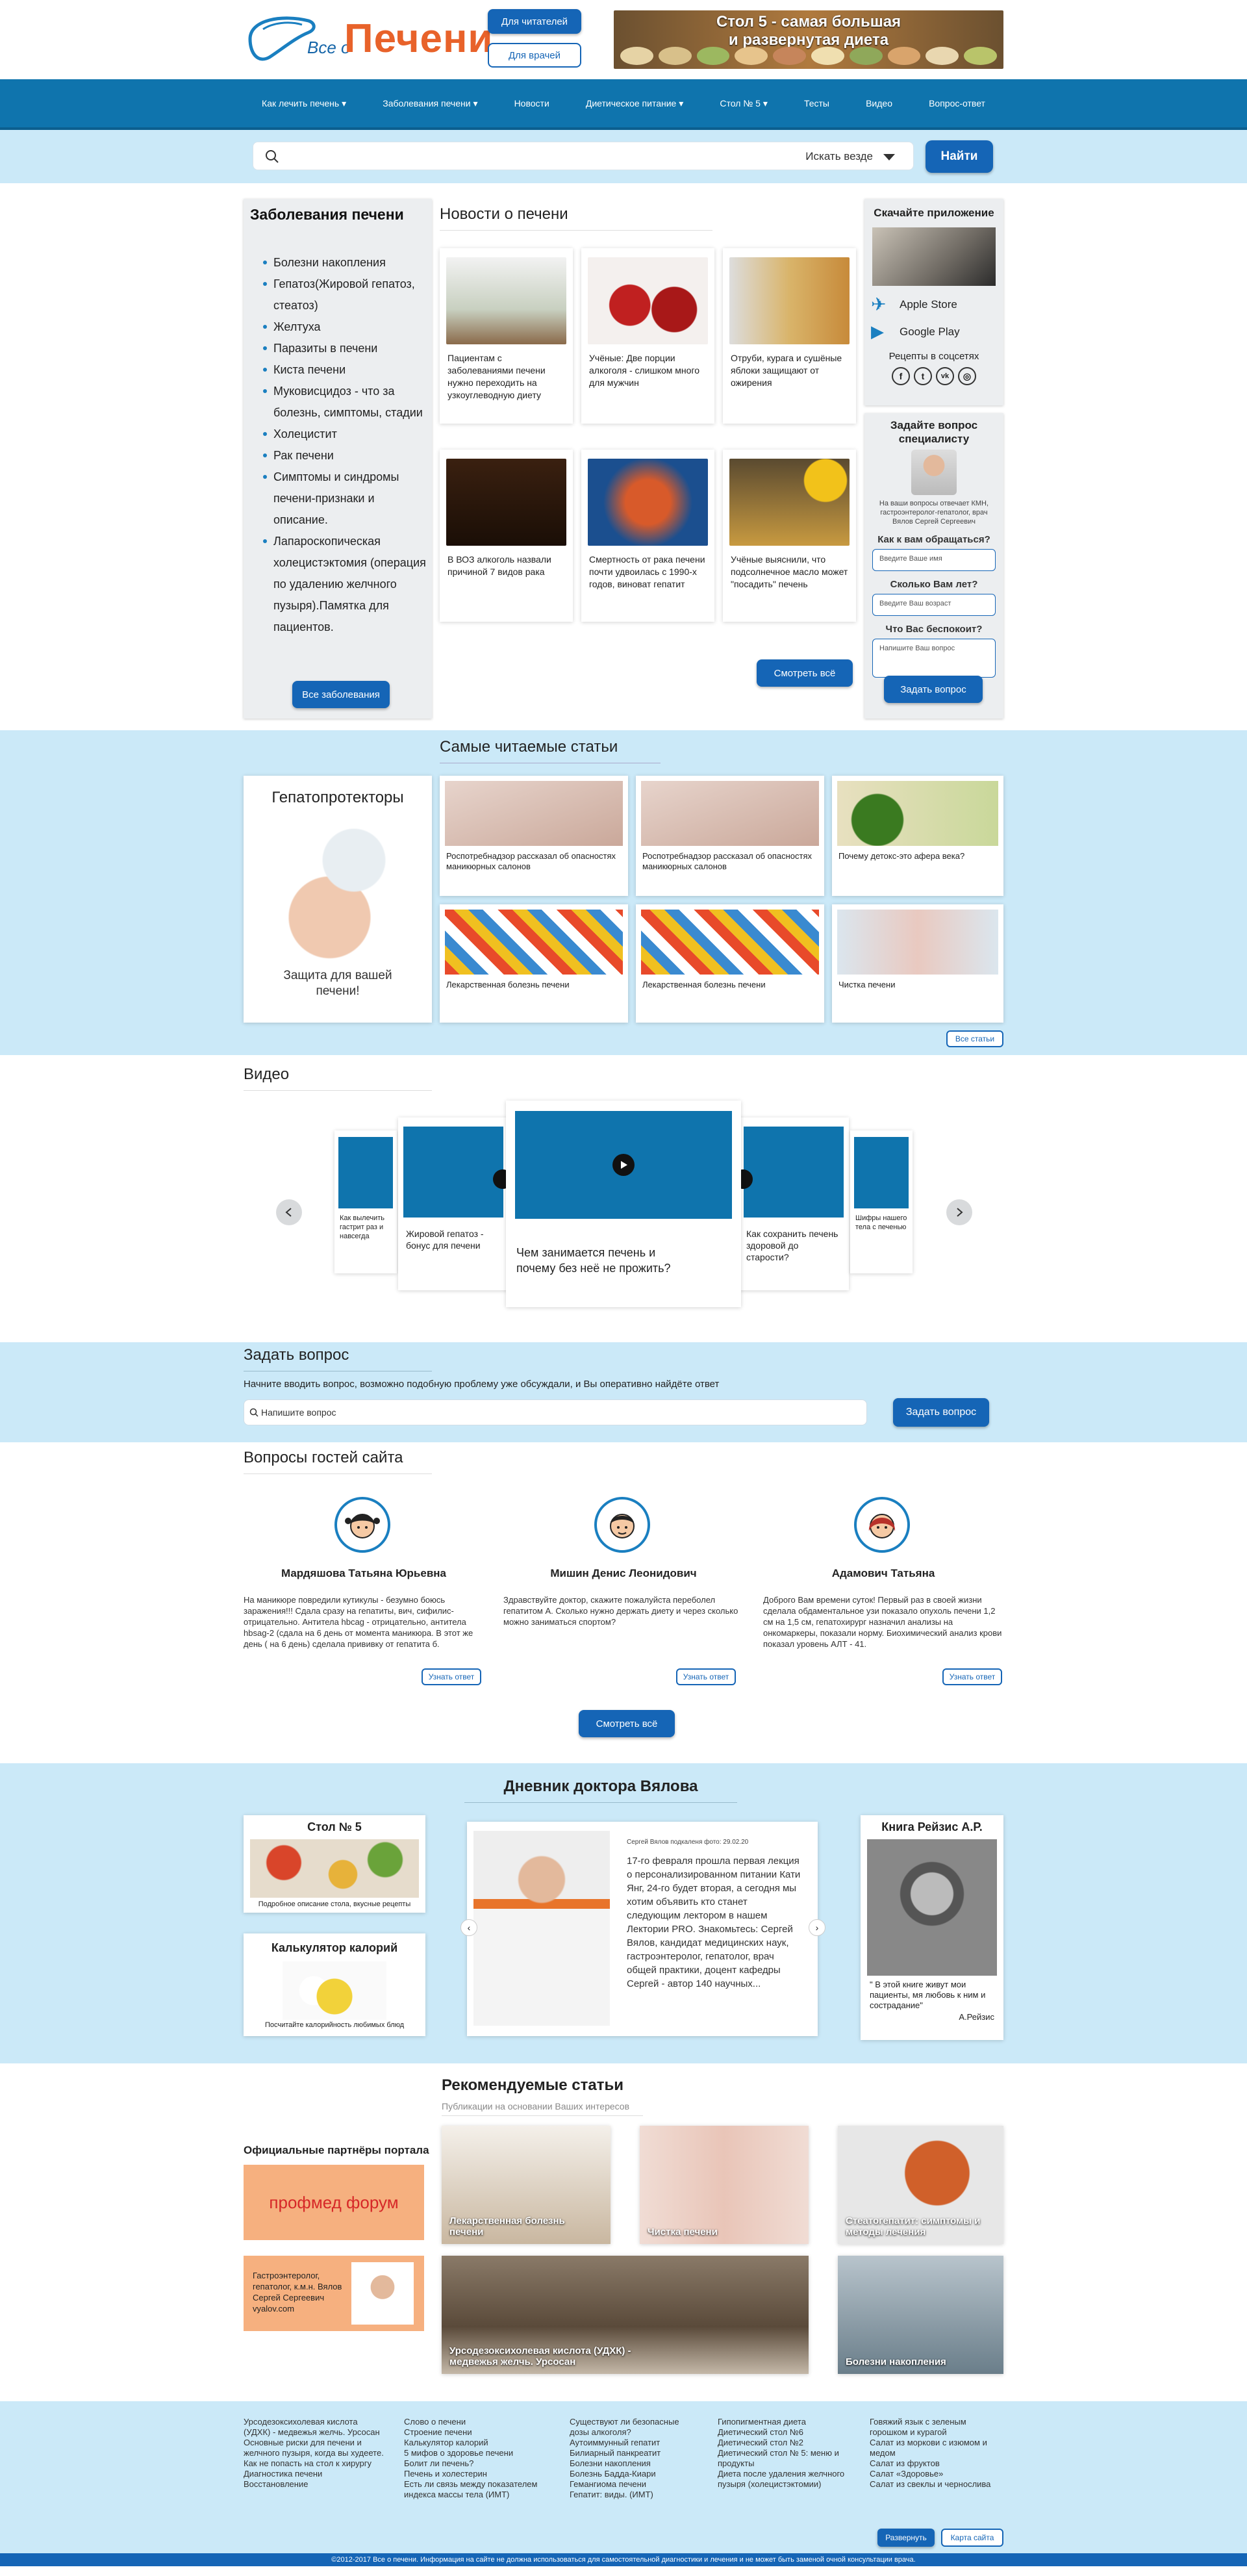 This screenshot has height=2576, width=1247. What do you see at coordinates (477, 2453) in the screenshot?
I see `footer-link: 5 мифов о здоровье печени` at bounding box center [477, 2453].